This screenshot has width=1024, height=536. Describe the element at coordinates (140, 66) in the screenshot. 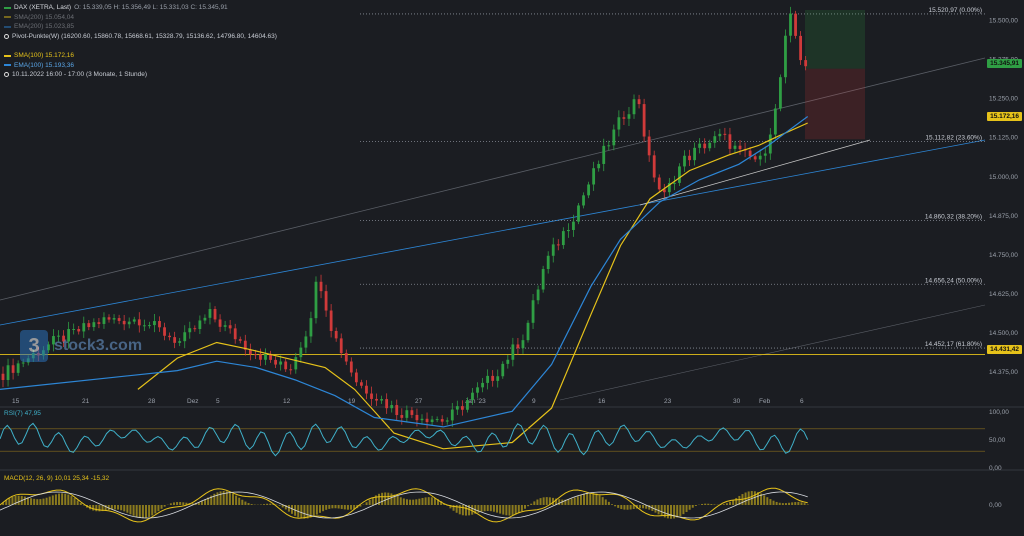

I see `legend-ema100: EMA(100) 15.193,36` at that location.